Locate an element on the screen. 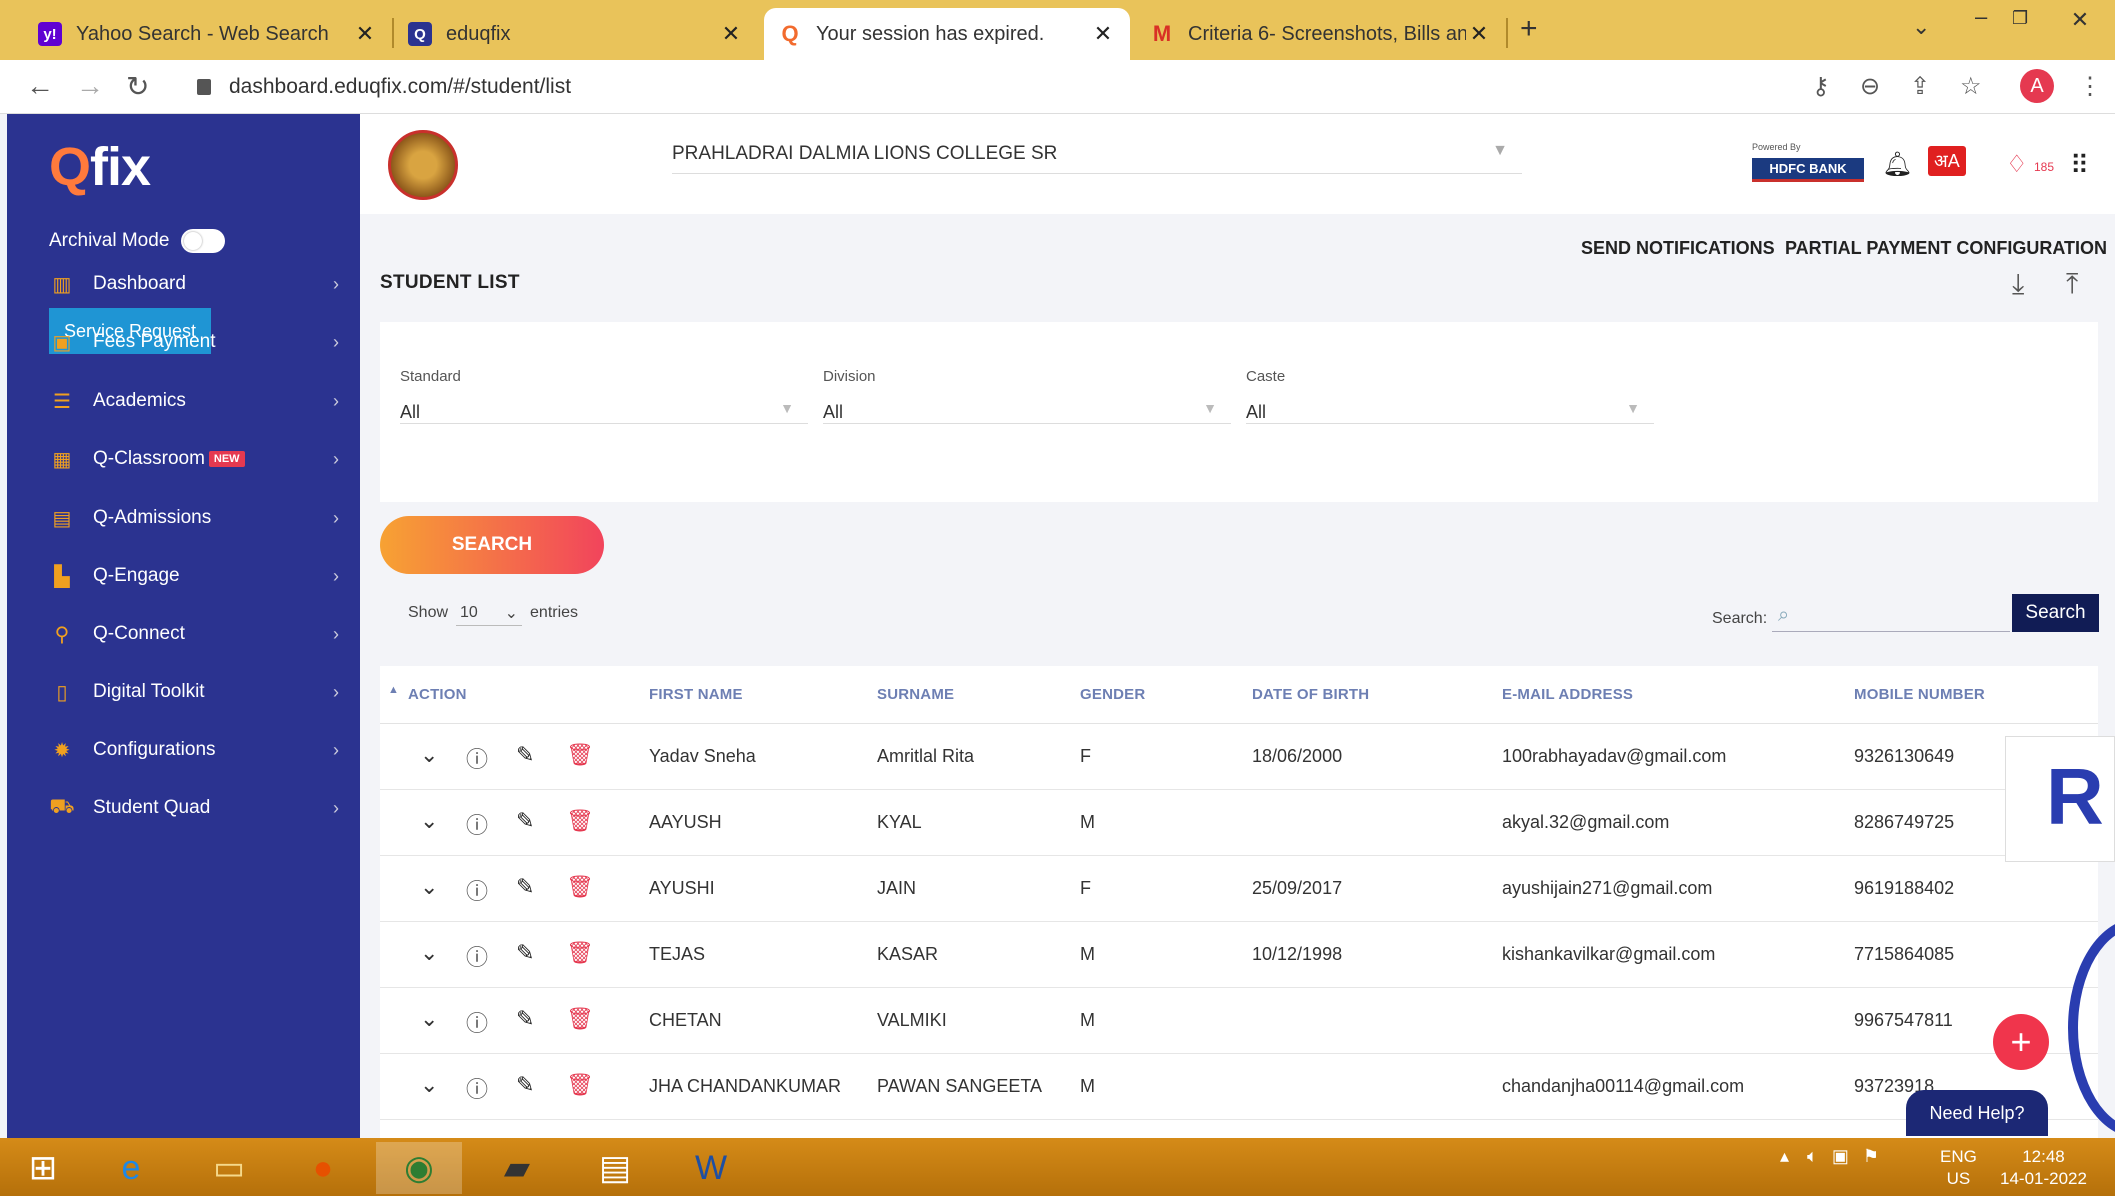 The image size is (2115, 1196). entries-select: 10 ⌄ is located at coordinates (489, 613).